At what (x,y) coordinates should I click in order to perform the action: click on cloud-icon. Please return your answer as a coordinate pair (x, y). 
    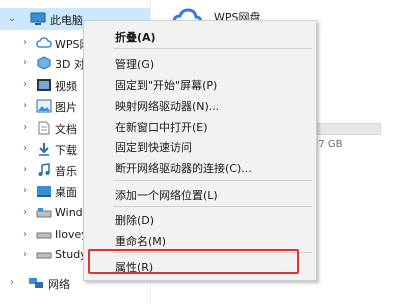
    Looking at the image, I should click on (44, 43).